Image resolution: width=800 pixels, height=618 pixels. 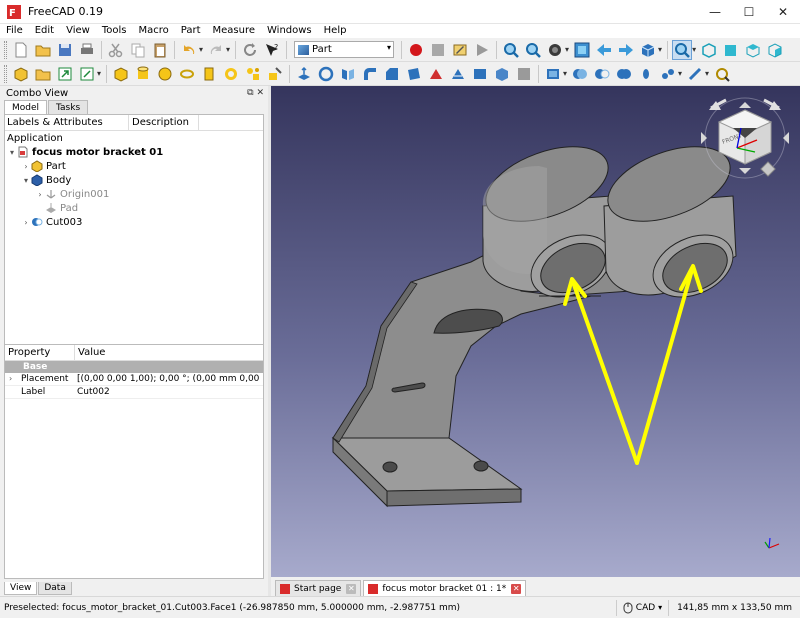 I want to click on std-views-dropdown-icon: ▾, so click(x=660, y=49).